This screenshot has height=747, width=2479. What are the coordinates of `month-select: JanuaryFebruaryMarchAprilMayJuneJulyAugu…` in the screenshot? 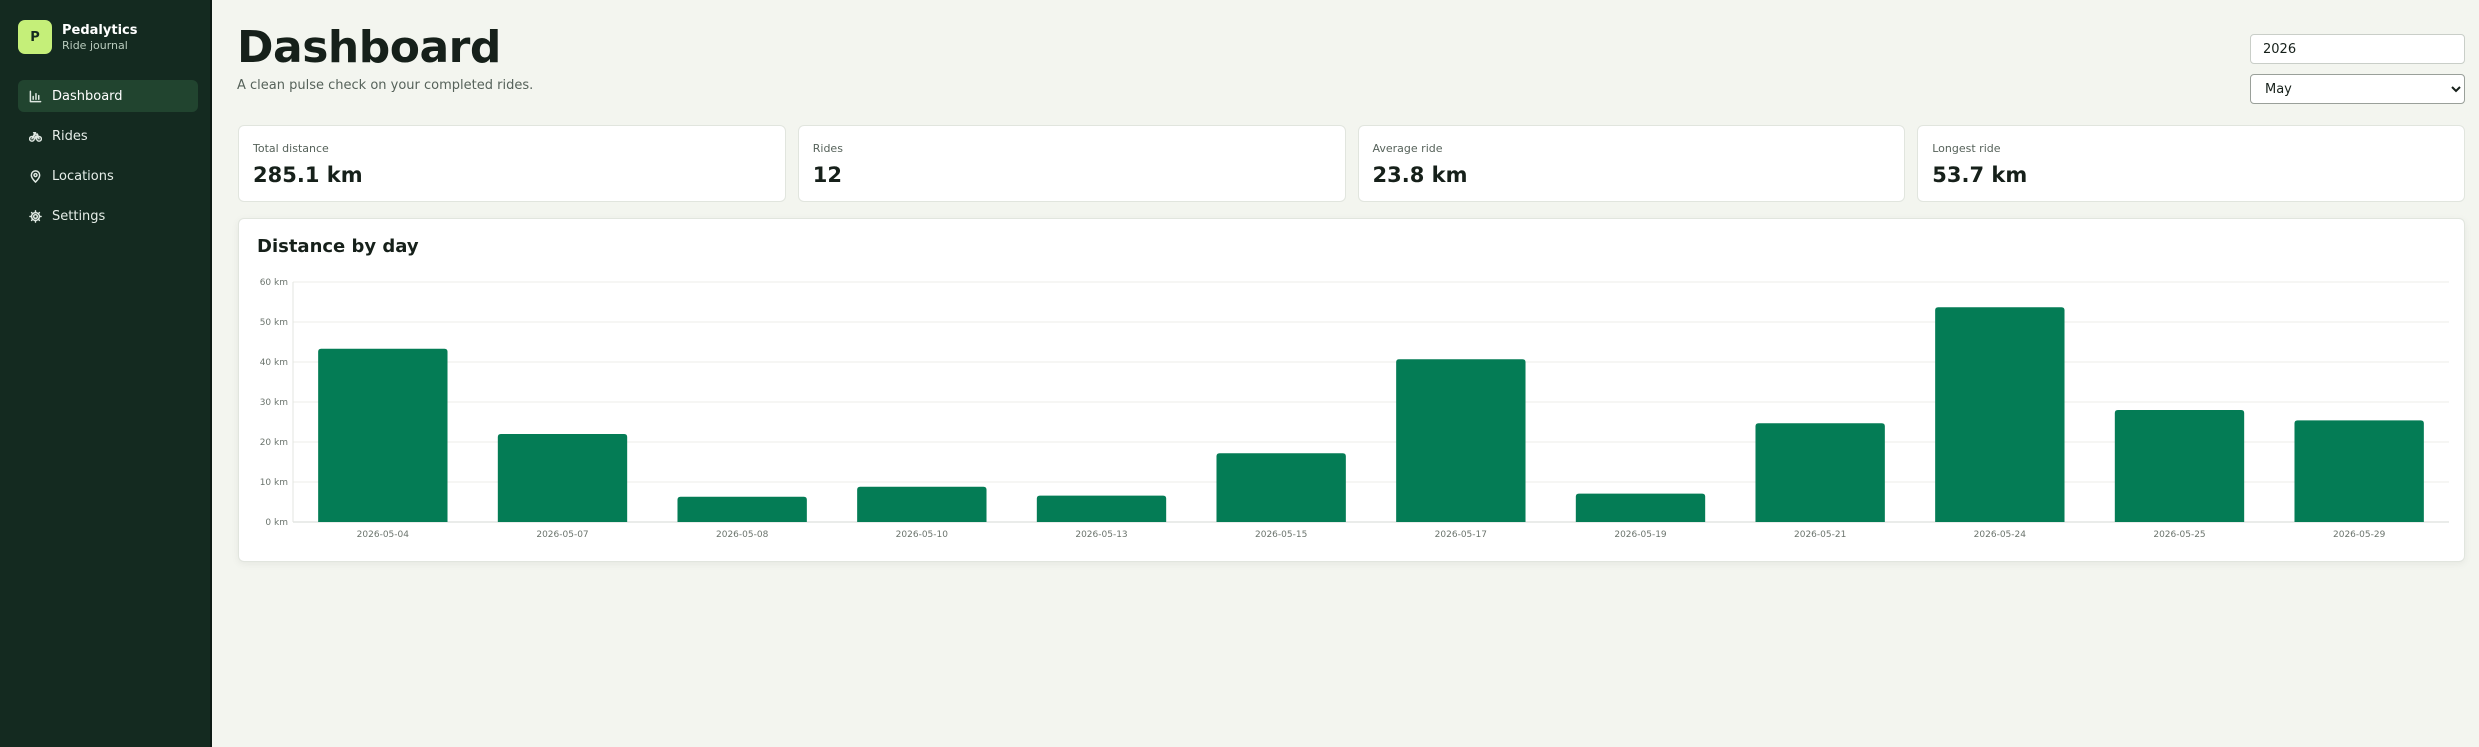 It's located at (2357, 89).